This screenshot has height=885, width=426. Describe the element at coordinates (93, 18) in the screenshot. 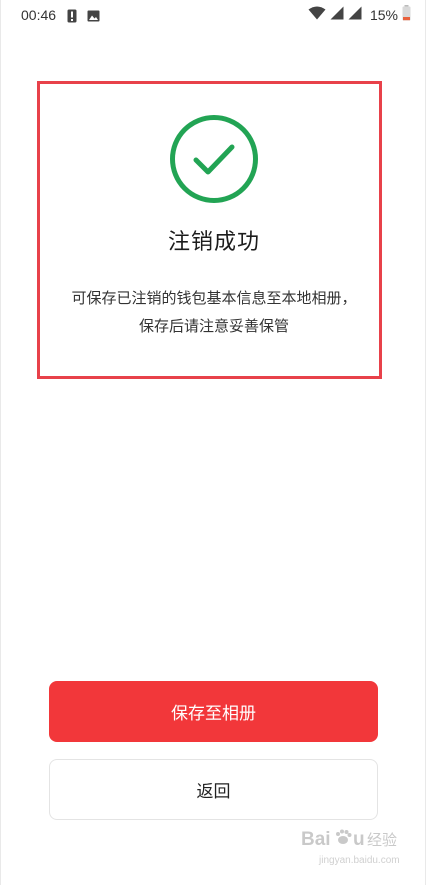

I see `image-icon` at that location.